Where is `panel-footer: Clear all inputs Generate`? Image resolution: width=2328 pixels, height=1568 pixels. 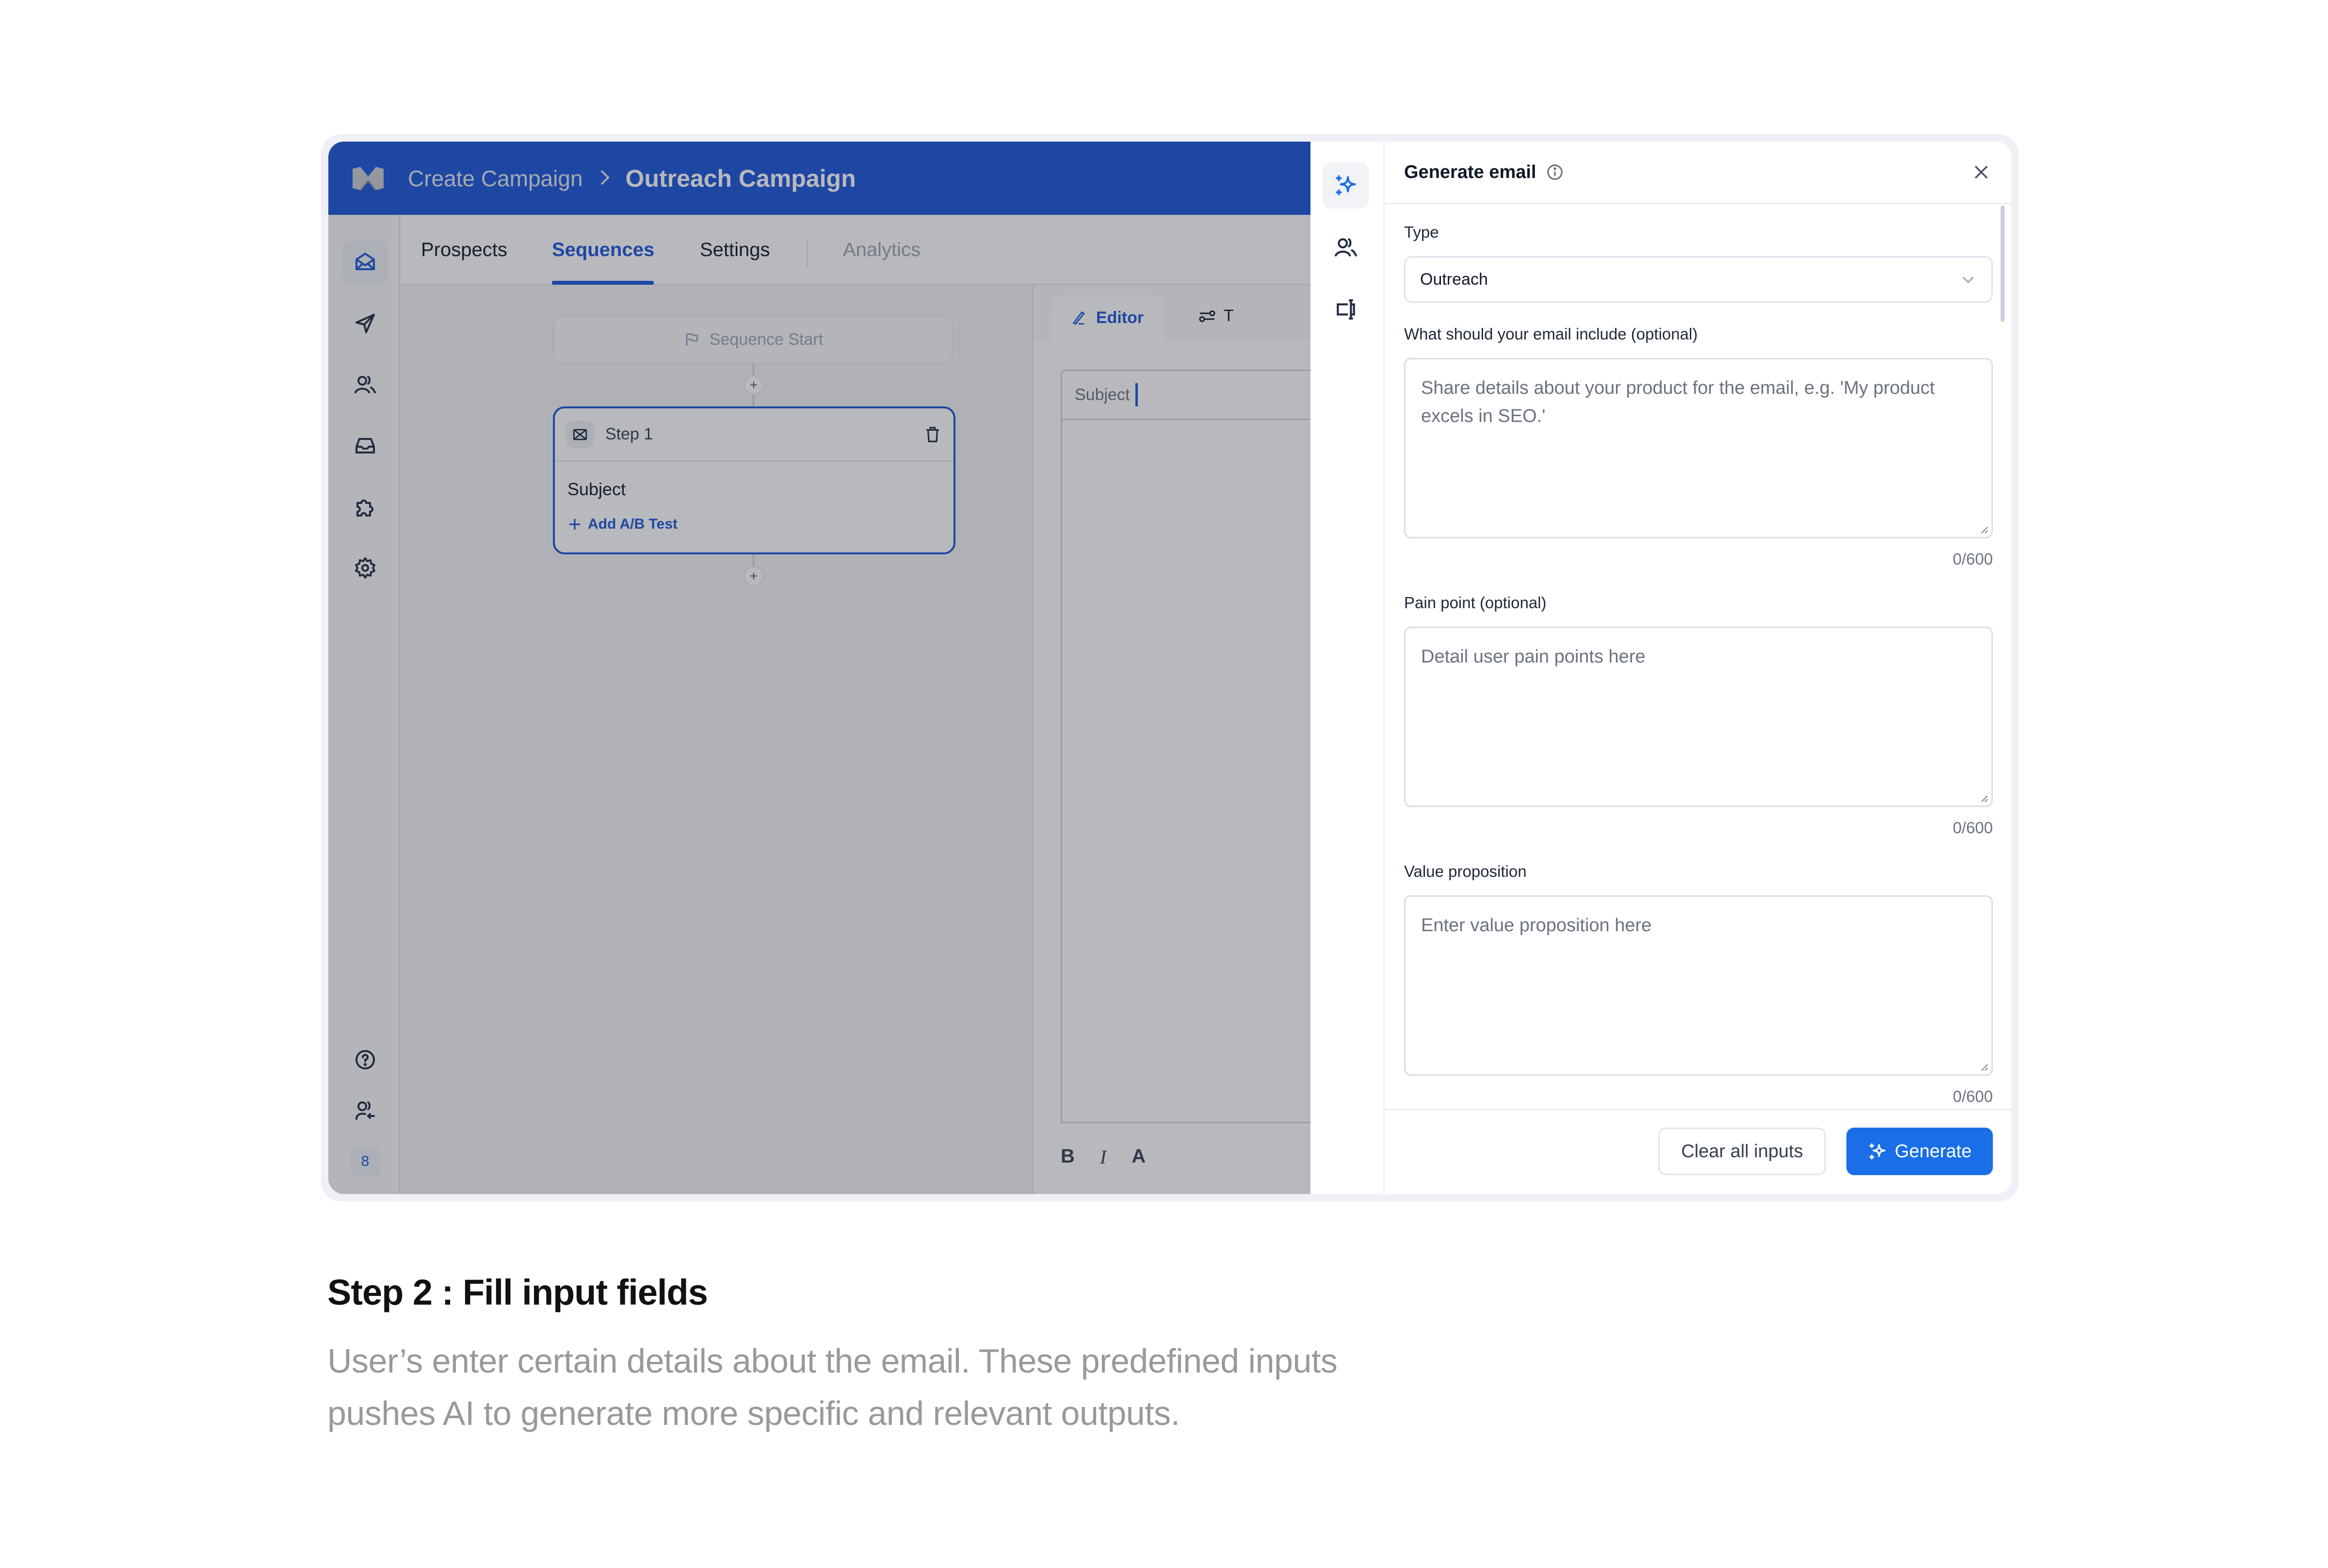
panel-footer: Clear all inputs Generate is located at coordinates (1698, 1151).